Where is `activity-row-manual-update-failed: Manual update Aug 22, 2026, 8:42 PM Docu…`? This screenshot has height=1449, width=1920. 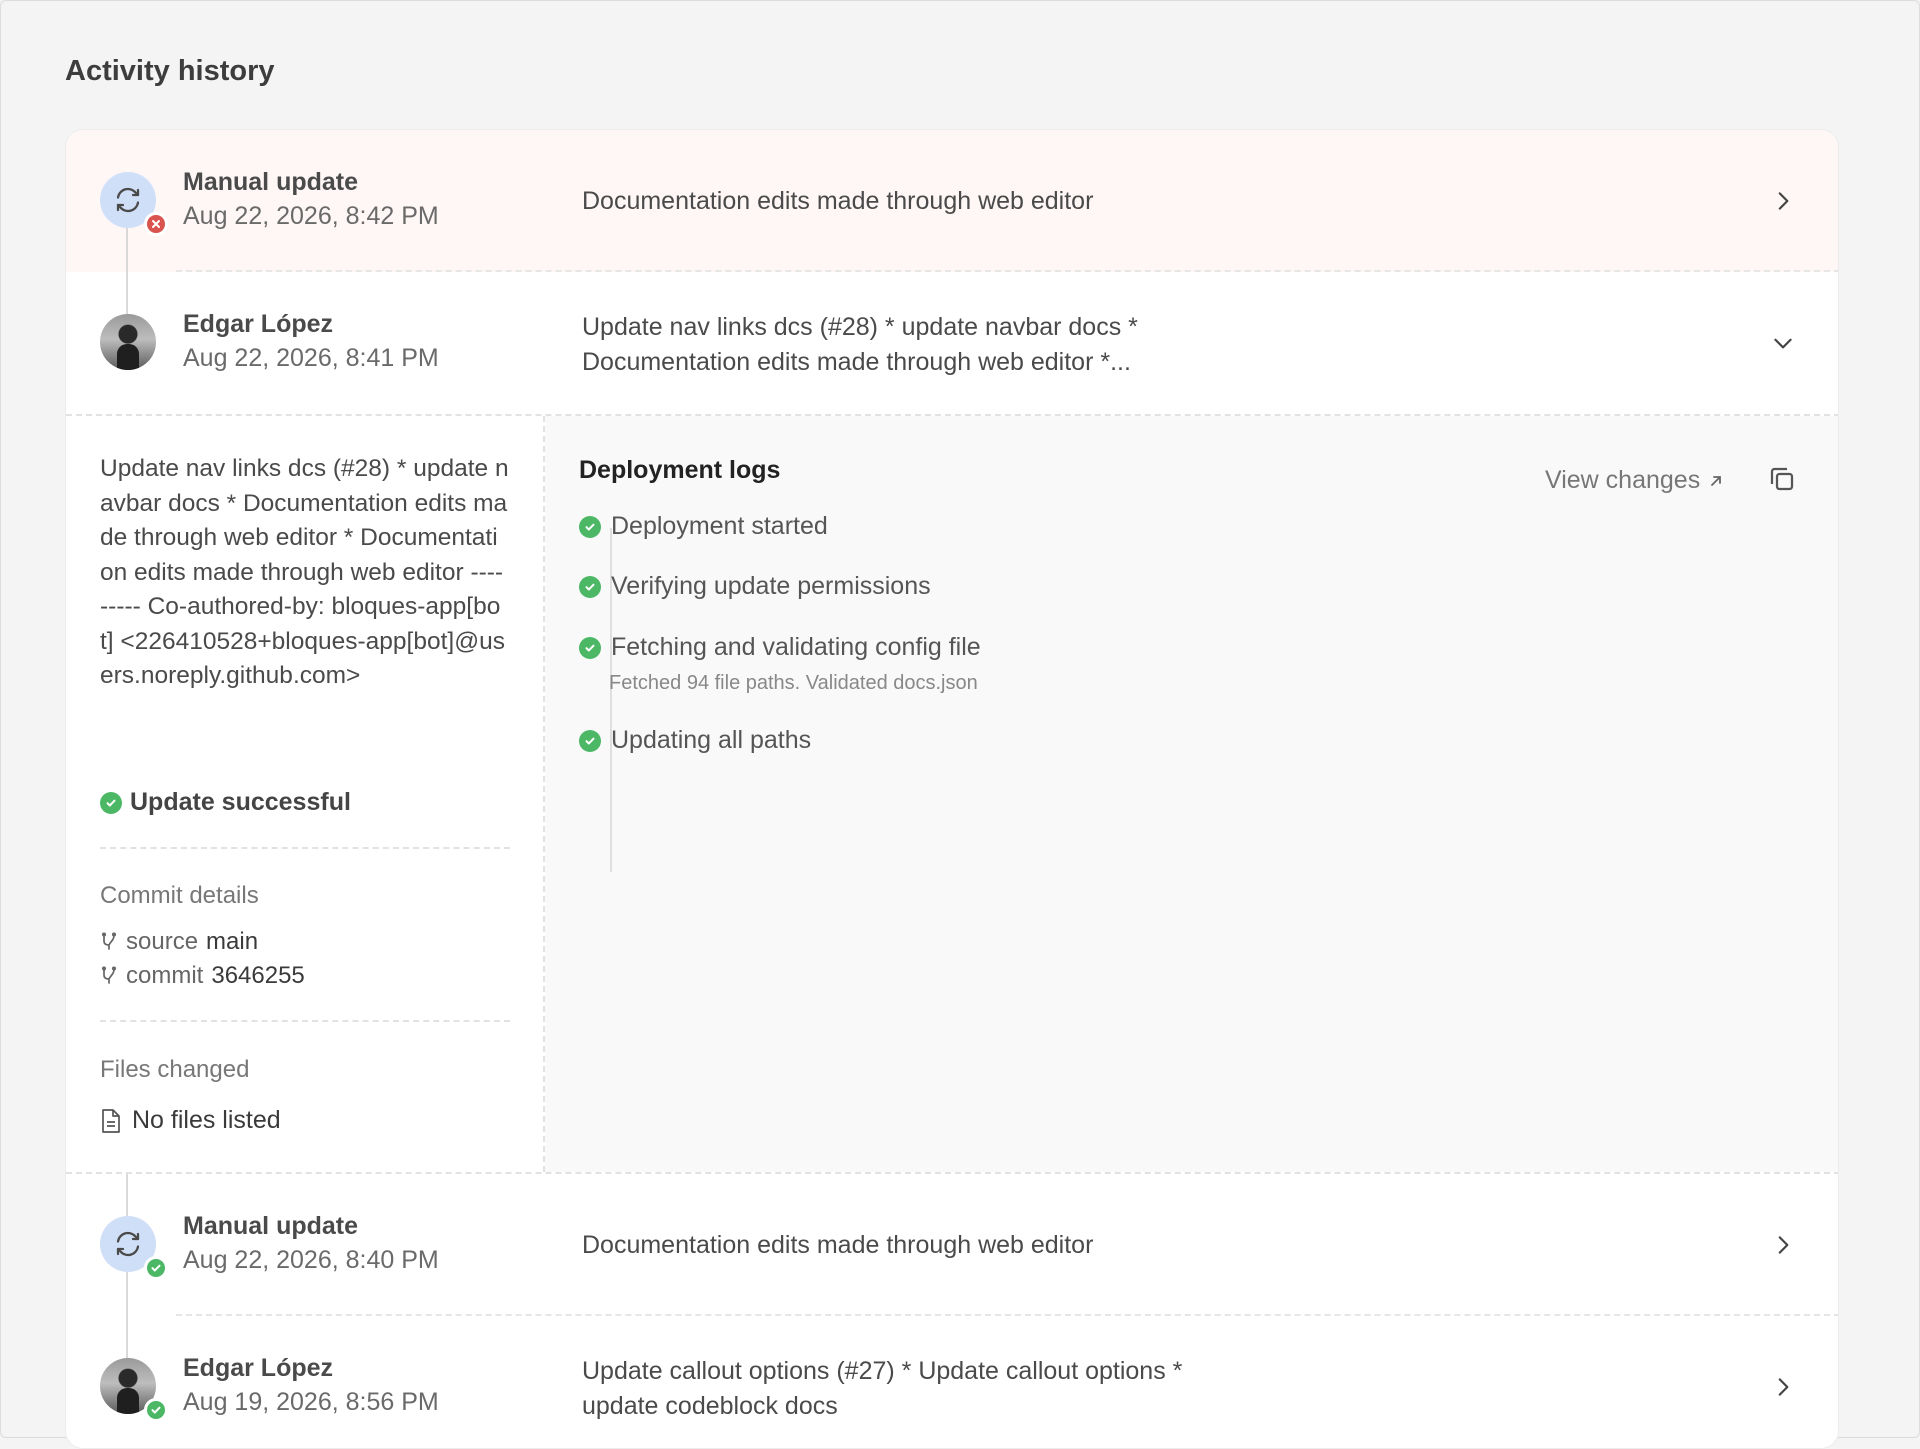
activity-row-manual-update-failed: Manual update Aug 22, 2026, 8:42 PM Docu… is located at coordinates (952, 201).